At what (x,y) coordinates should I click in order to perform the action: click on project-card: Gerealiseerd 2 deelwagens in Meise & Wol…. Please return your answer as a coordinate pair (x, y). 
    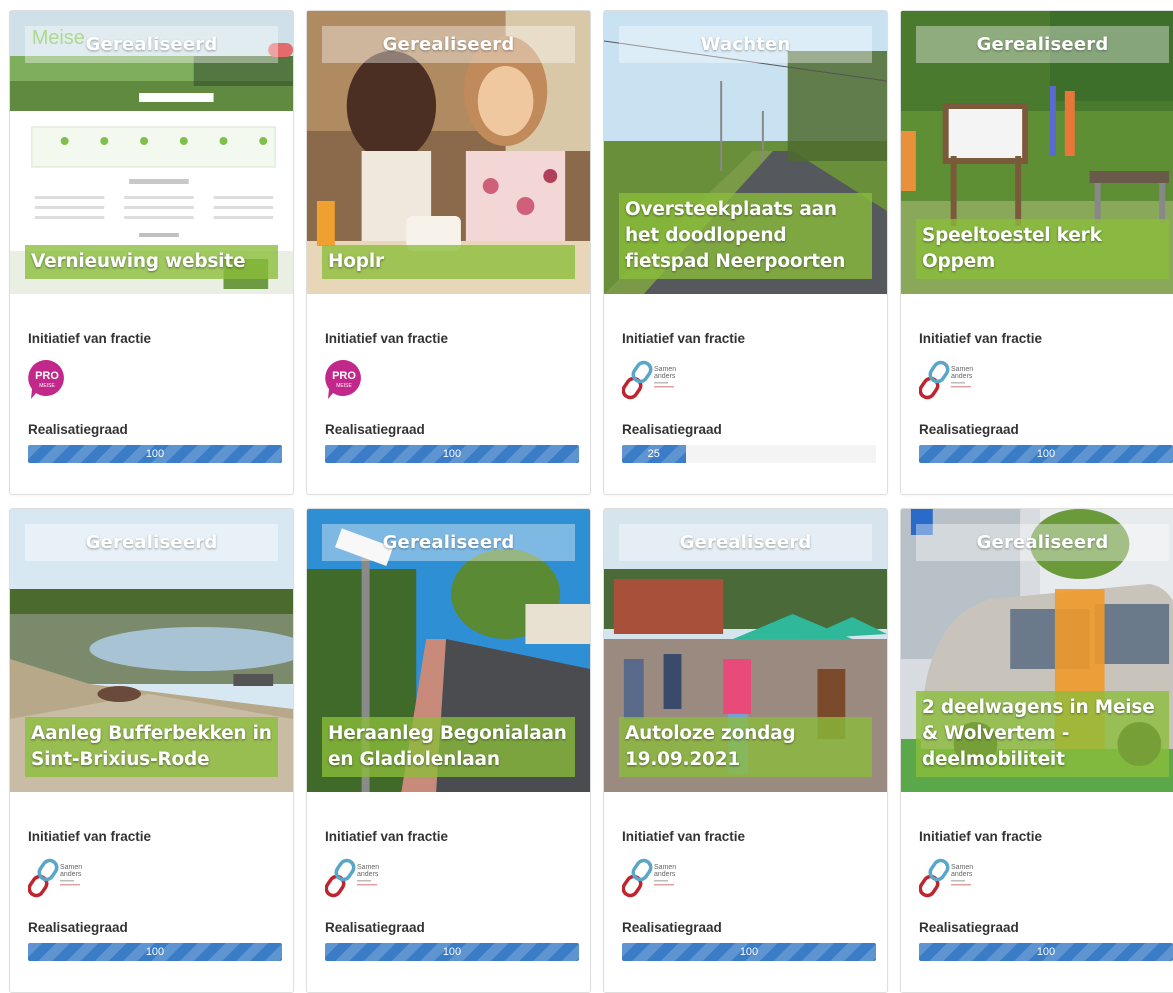
    Looking at the image, I should click on (1036, 750).